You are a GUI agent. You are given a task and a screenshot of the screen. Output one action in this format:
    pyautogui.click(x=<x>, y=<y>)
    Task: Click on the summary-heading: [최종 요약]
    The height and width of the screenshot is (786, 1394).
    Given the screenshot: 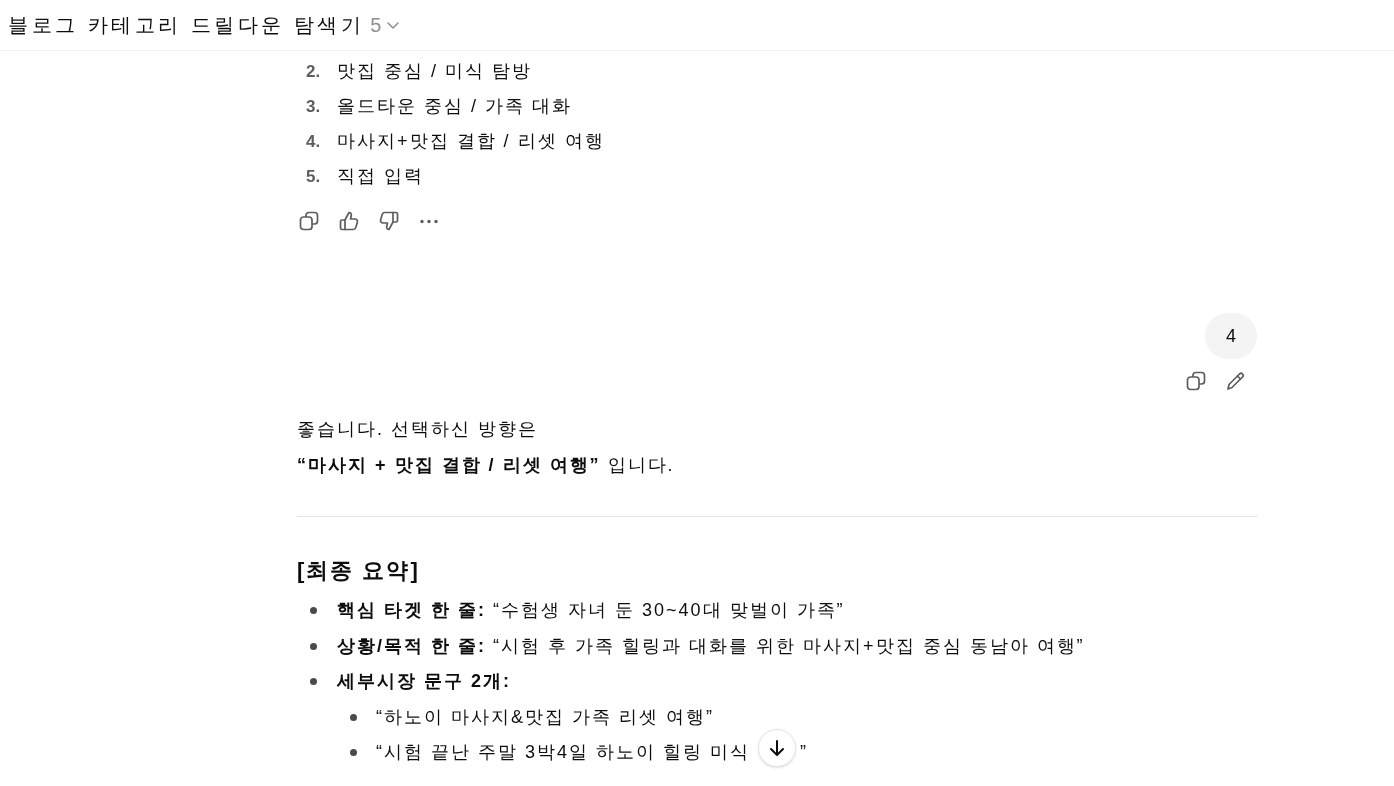 What is the action you would take?
    pyautogui.click(x=359, y=571)
    